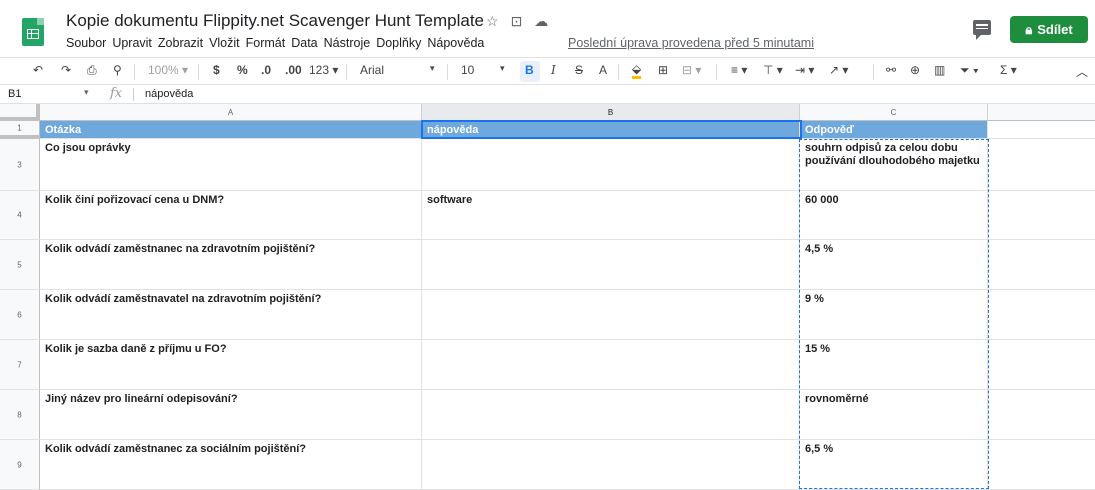 This screenshot has height=490, width=1095. Describe the element at coordinates (117, 70) in the screenshot. I see `paint-format-icon: ⚲` at that location.